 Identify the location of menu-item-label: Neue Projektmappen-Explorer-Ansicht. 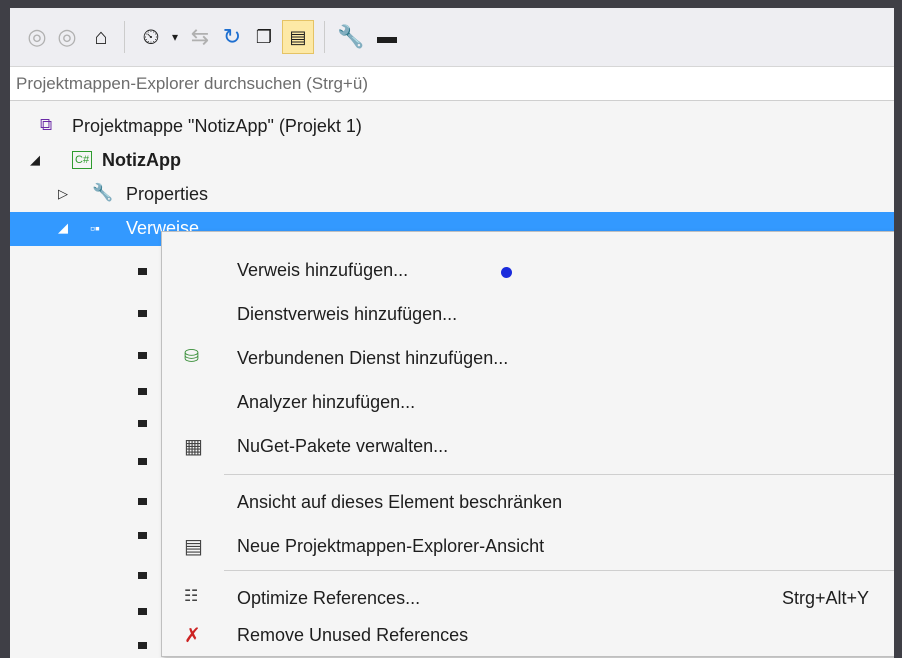
(391, 546).